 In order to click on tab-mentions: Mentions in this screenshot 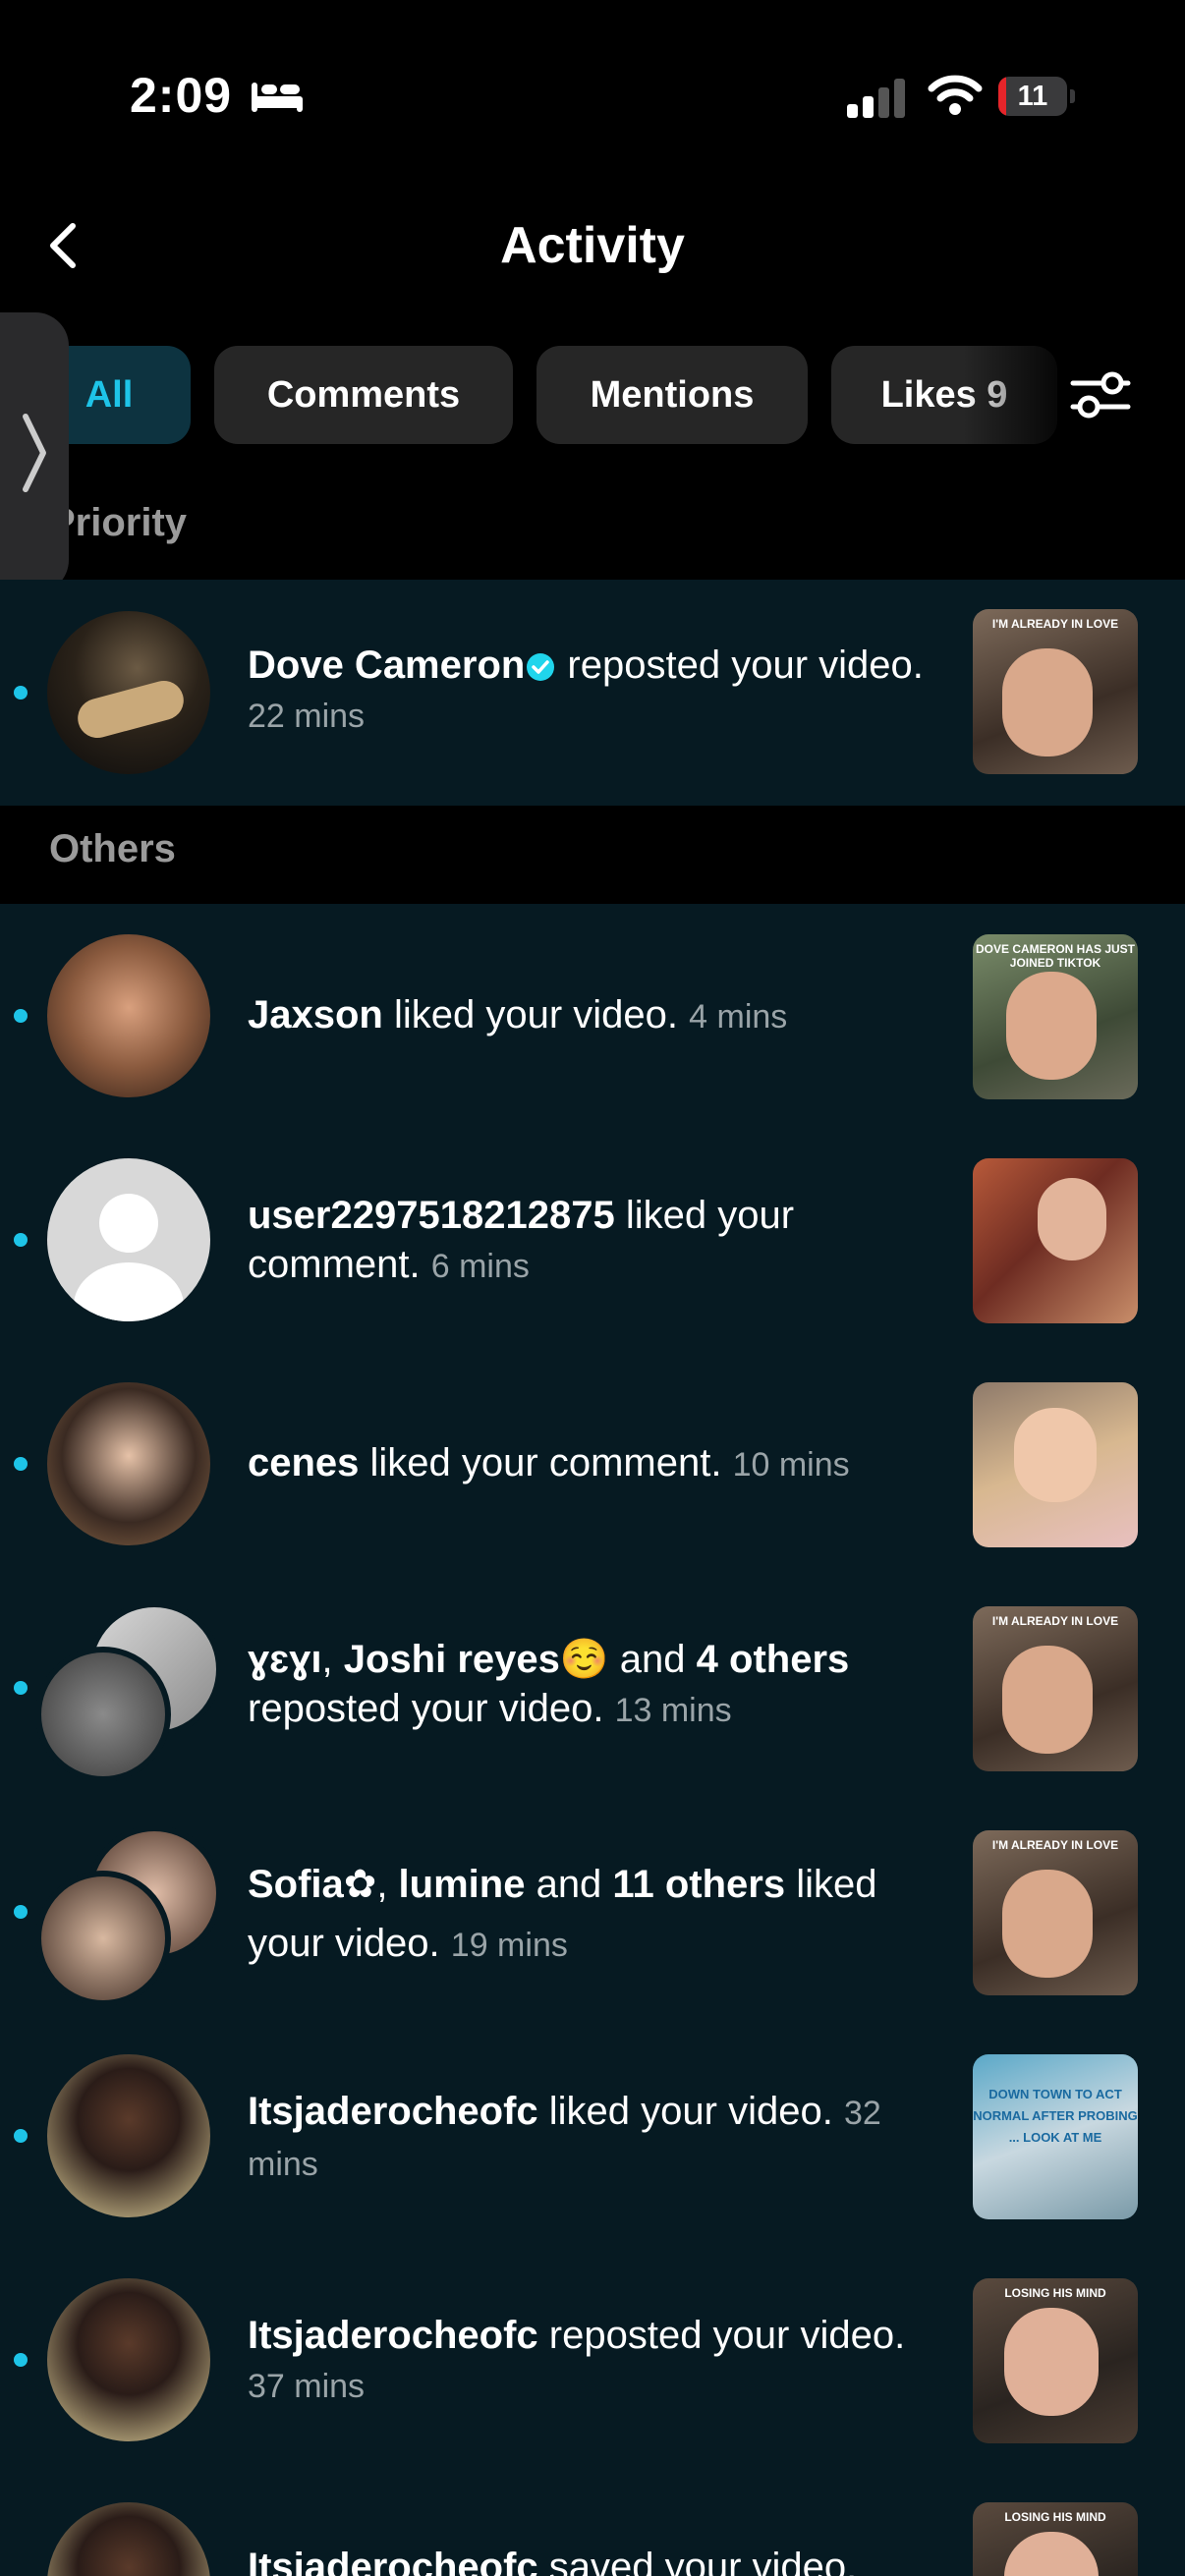, I will do `click(672, 395)`.